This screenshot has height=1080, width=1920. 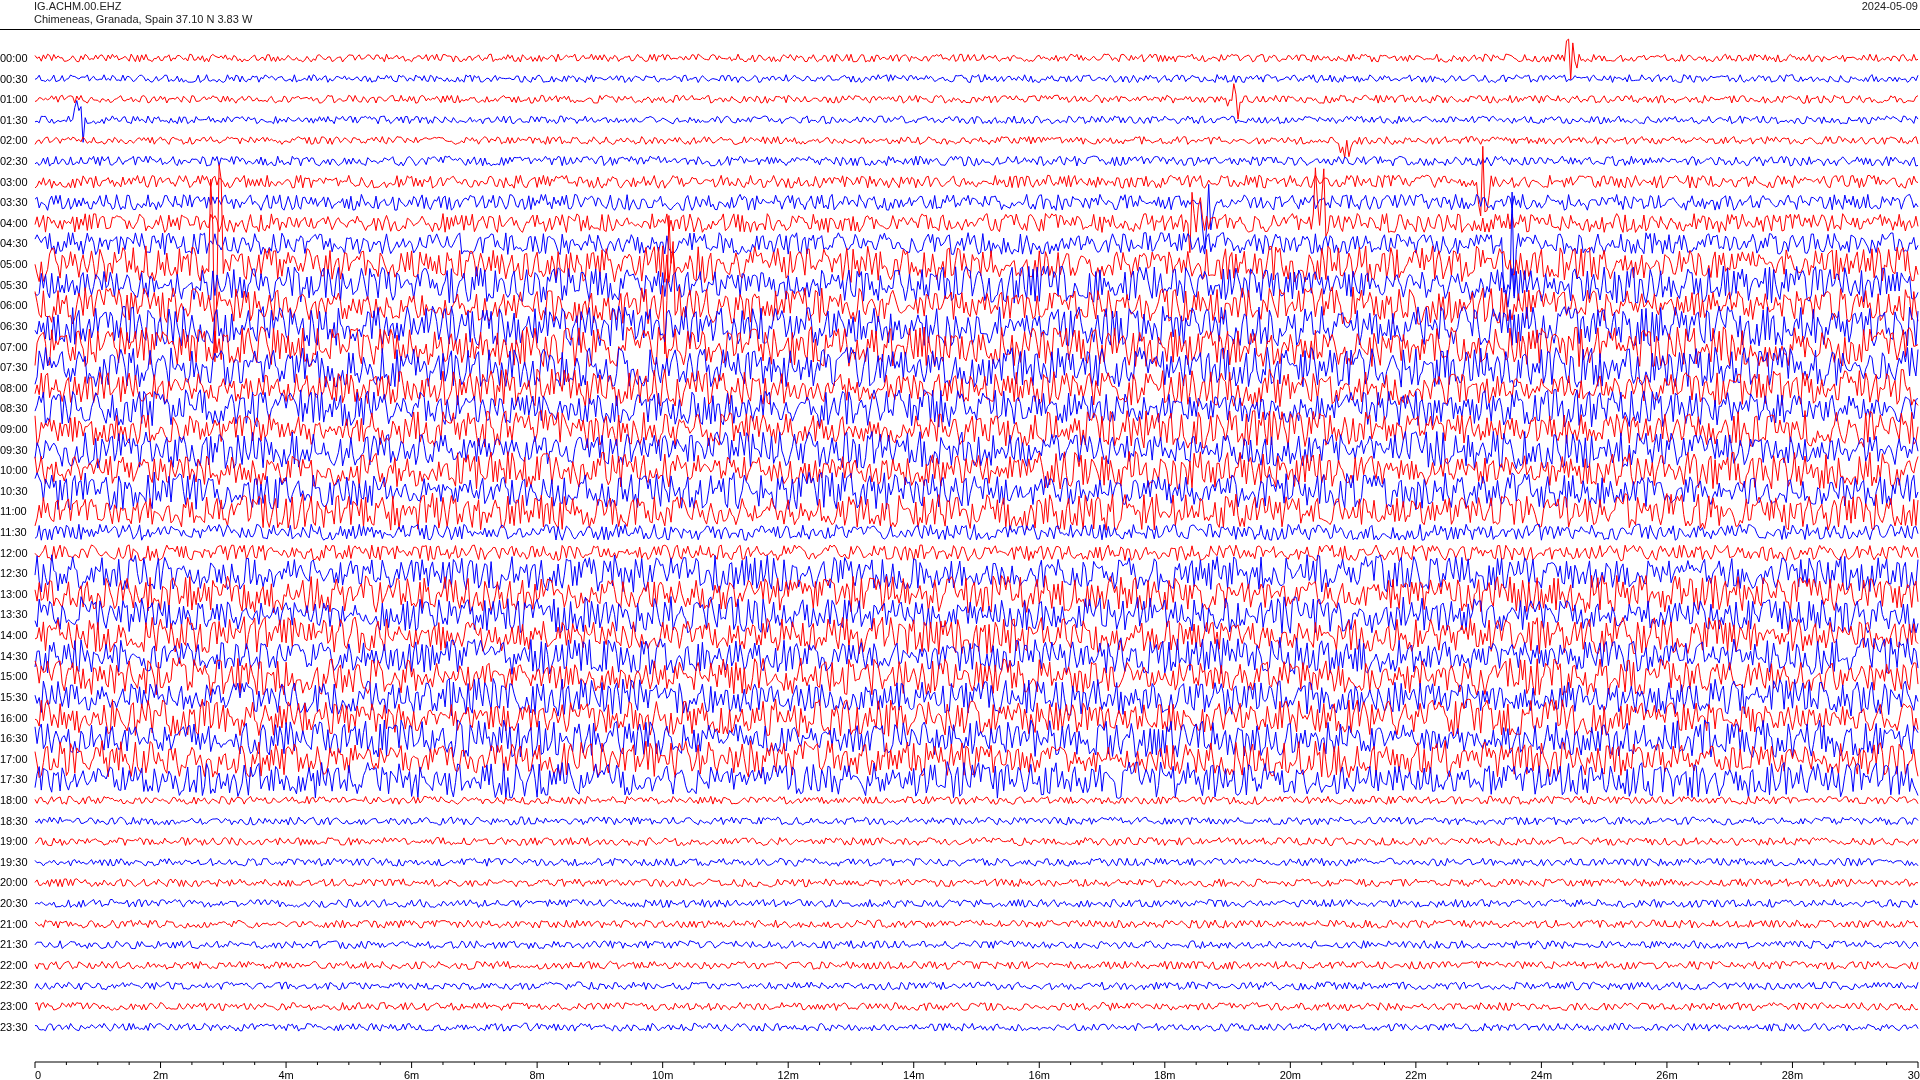 What do you see at coordinates (14, 800) in the screenshot?
I see `time-label: 18:00` at bounding box center [14, 800].